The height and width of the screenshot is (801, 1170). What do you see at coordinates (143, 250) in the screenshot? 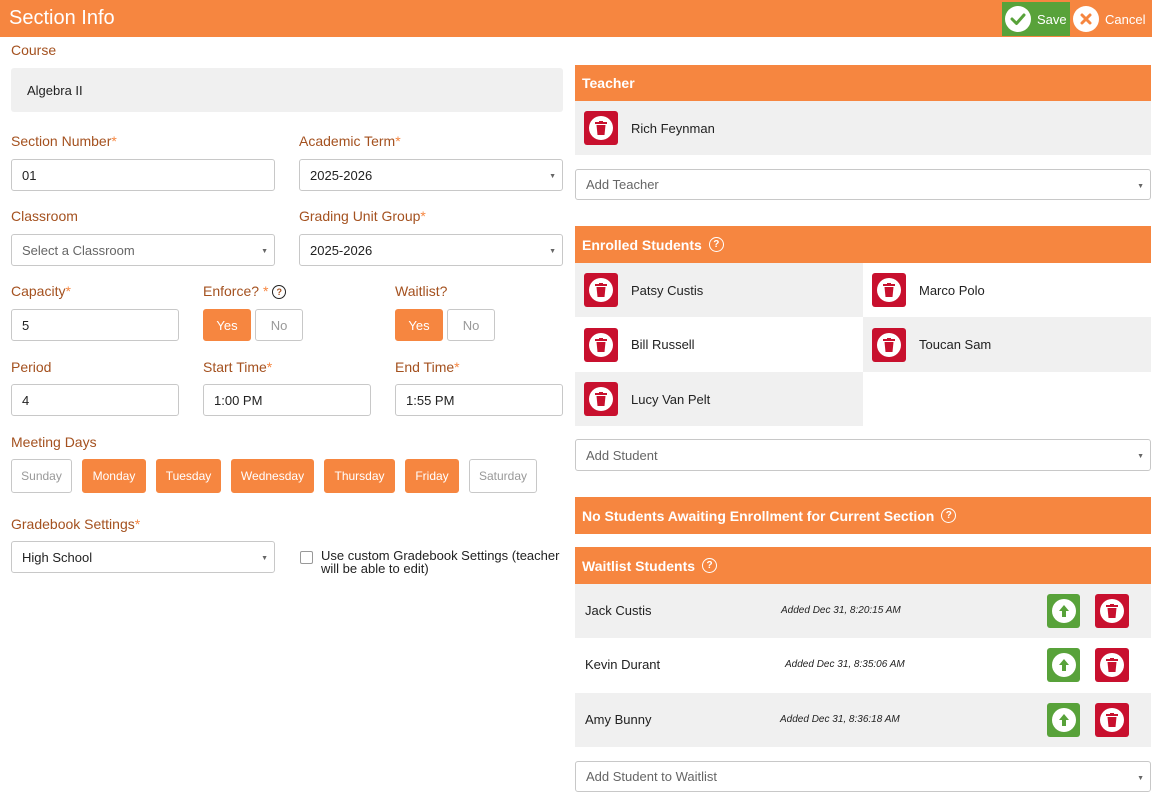
I see `classroom-select: Select a Classroom ▼` at bounding box center [143, 250].